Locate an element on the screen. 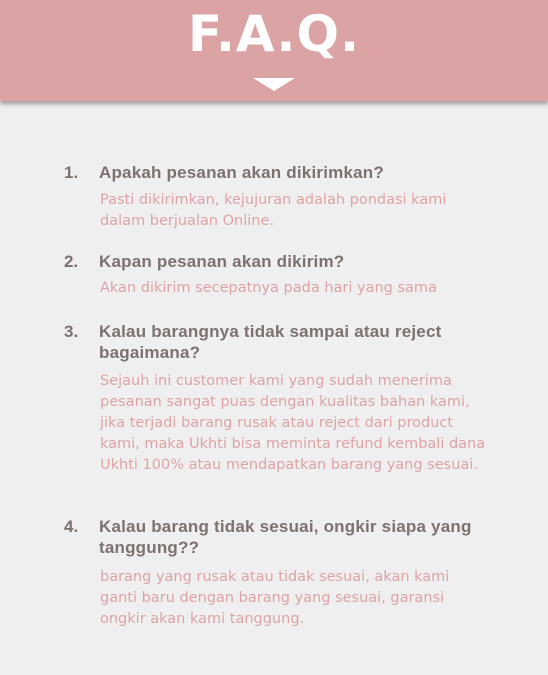 Image resolution: width=548 pixels, height=675 pixels. page-title: F.A.Q. is located at coordinates (274, 34).